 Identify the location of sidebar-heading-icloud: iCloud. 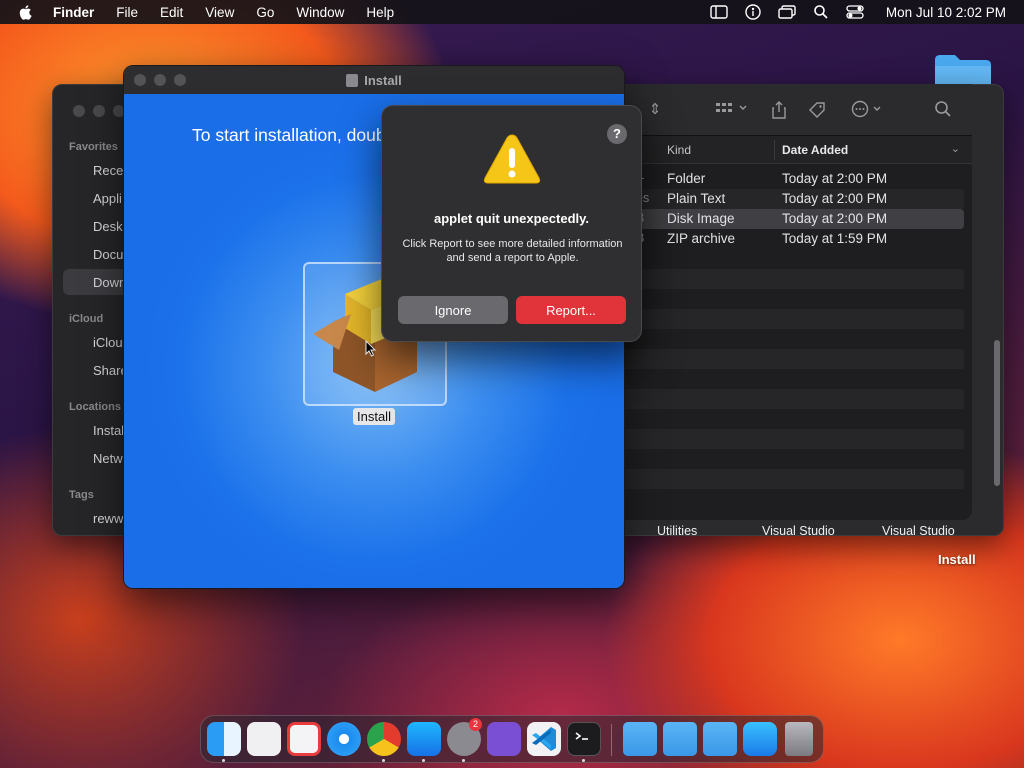
(86, 319).